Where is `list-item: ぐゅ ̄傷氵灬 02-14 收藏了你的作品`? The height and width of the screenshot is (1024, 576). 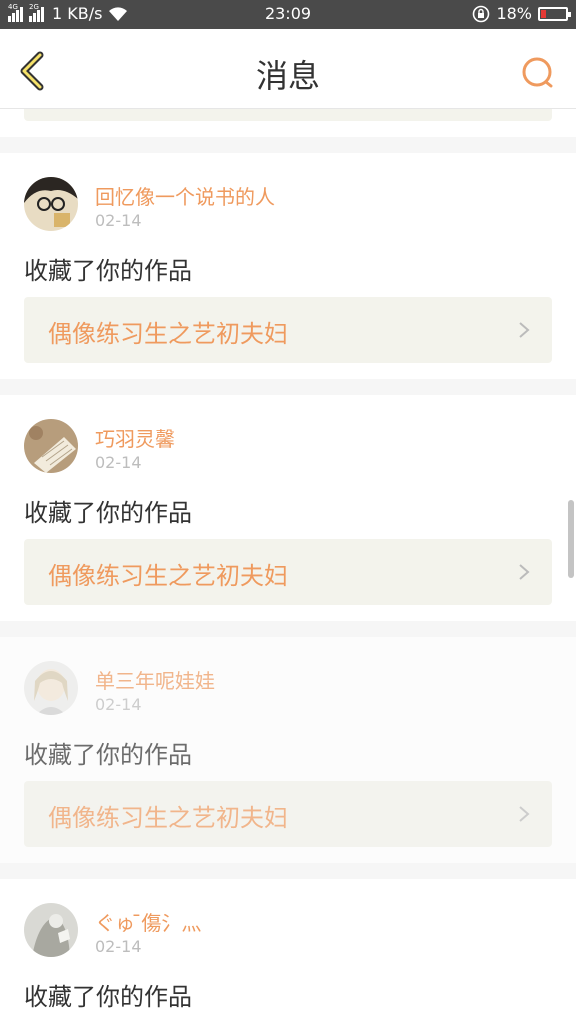
list-item: ぐゅ ̄傷氵灬 02-14 收藏了你的作品 is located at coordinates (288, 951).